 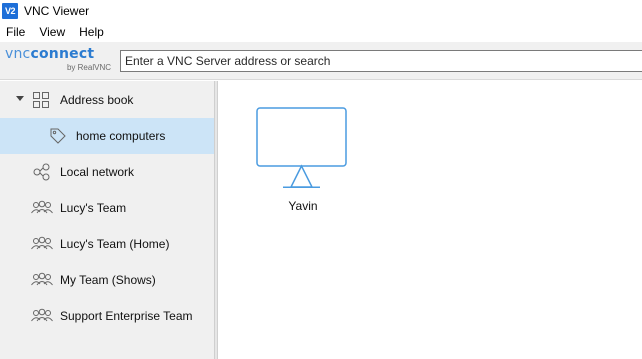 What do you see at coordinates (41, 100) in the screenshot?
I see `grid-icon` at bounding box center [41, 100].